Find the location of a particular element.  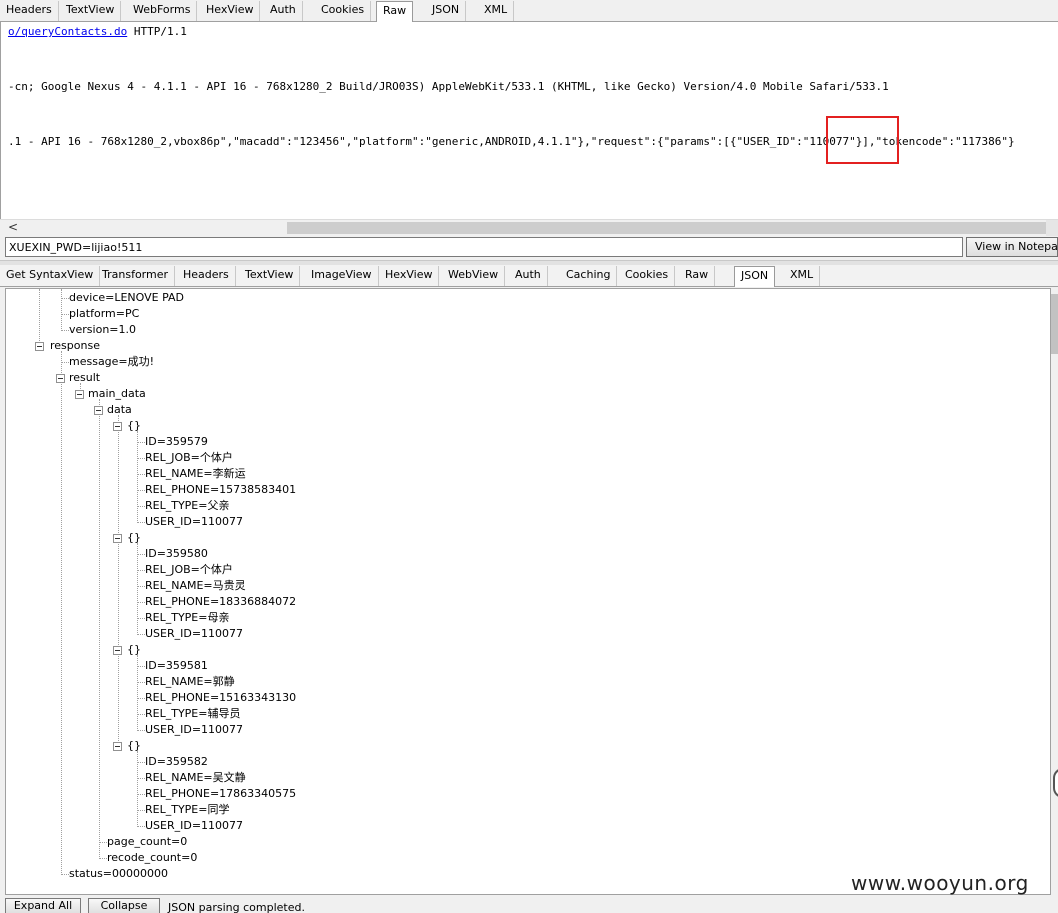

tab-webforms: WebForms is located at coordinates (162, 11).